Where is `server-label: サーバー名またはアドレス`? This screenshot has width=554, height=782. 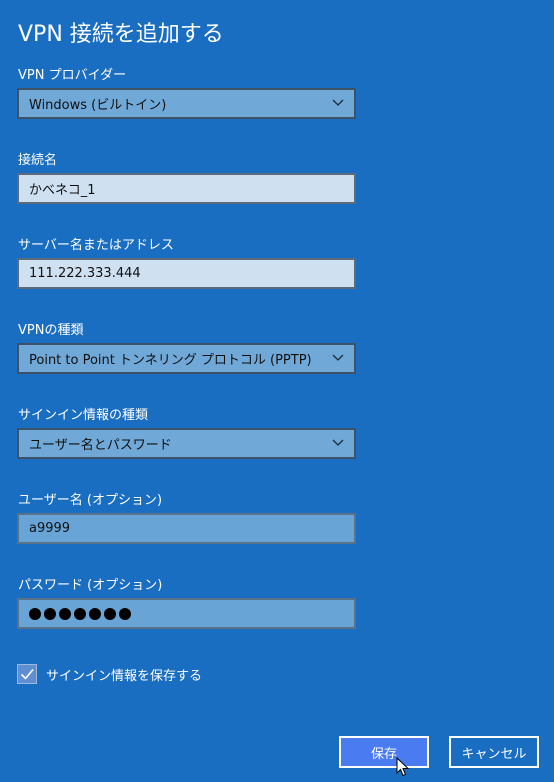
server-label: サーバー名またはアドレス is located at coordinates (96, 245).